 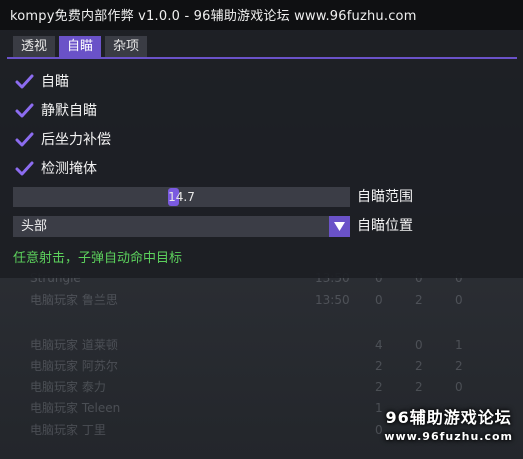 I want to click on visibility-check-label: 检测掩体, so click(x=69, y=169).